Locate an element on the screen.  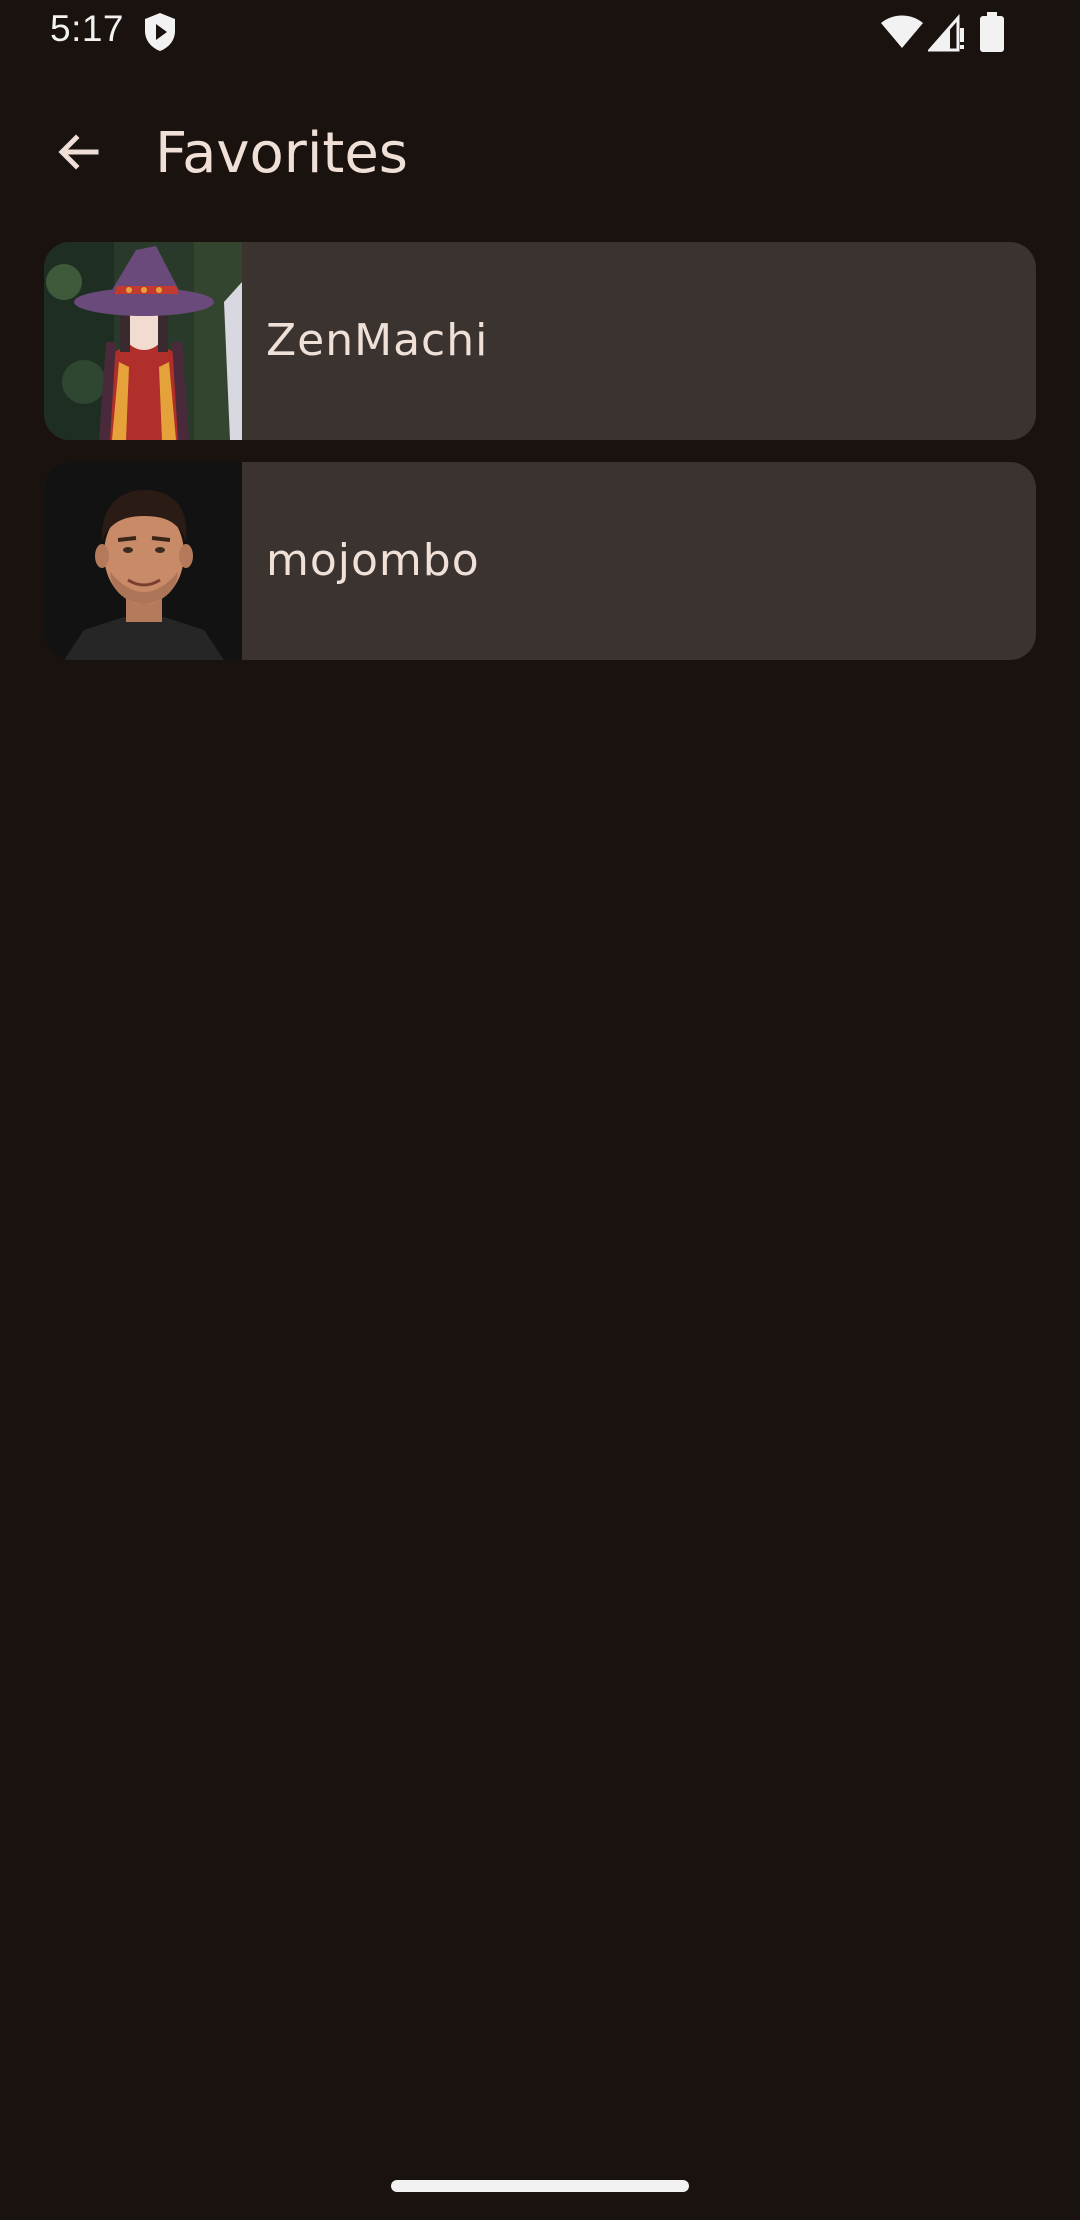
favorite-name: ZenMachi is located at coordinates (377, 340).